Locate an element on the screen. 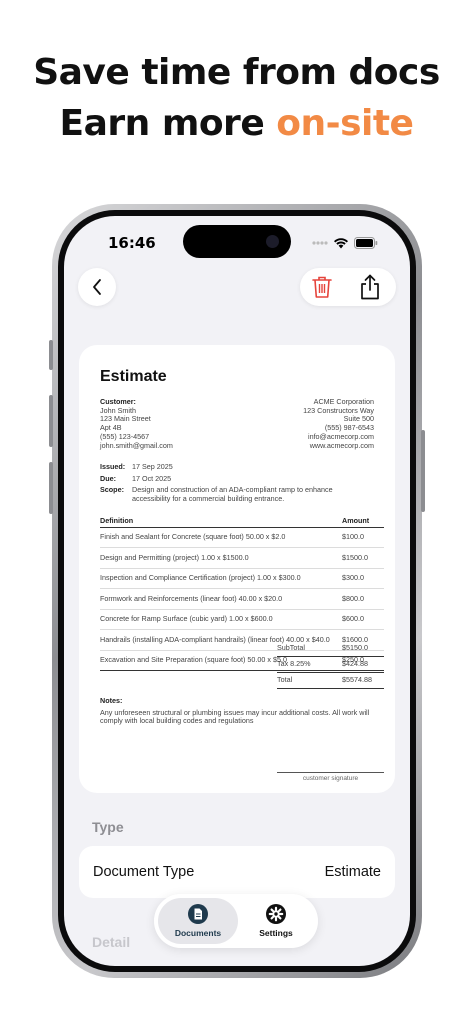  document-type-value: Estimate is located at coordinates (352, 872).